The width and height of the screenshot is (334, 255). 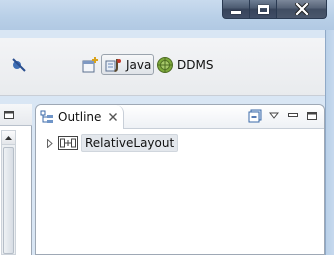 I want to click on chevron-right-icon, so click(x=50, y=143).